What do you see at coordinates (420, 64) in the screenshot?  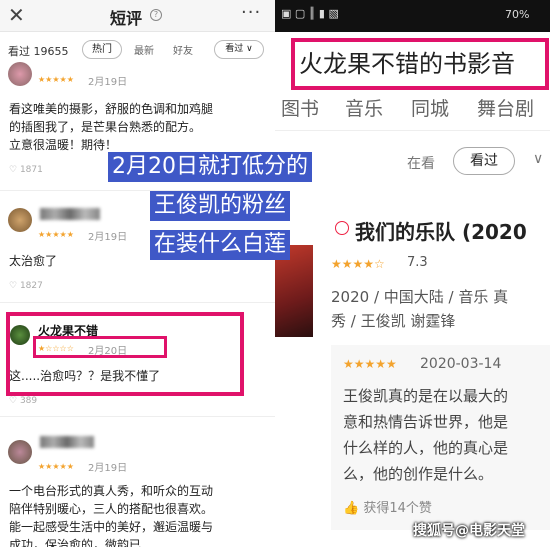 I see `highlight-box-title` at bounding box center [420, 64].